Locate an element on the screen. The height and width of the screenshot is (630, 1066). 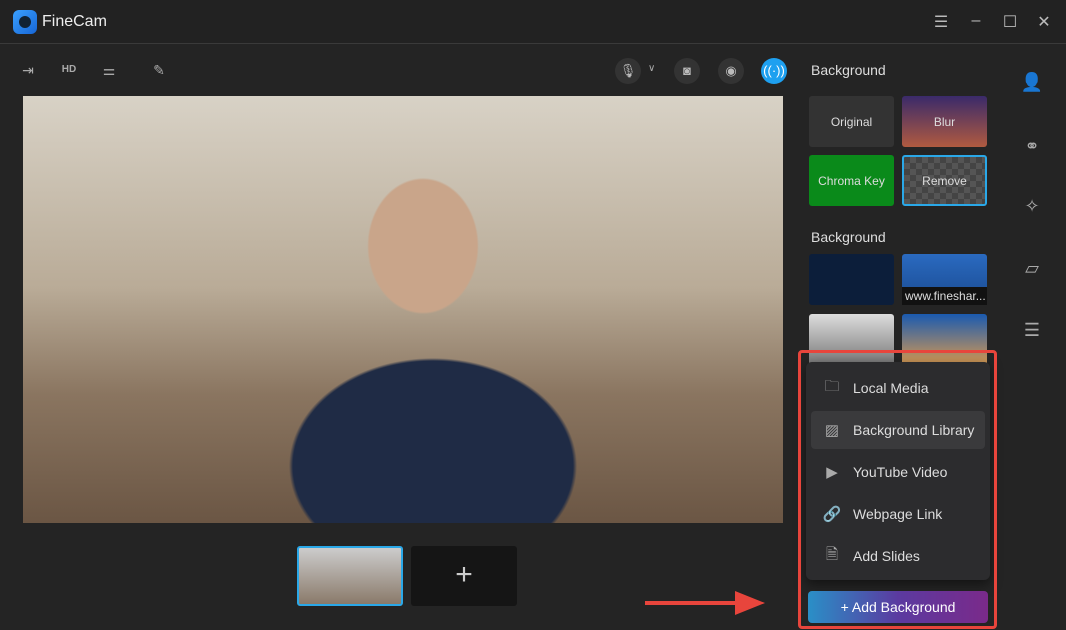
minimize-icon: – is located at coordinates (976, 21).